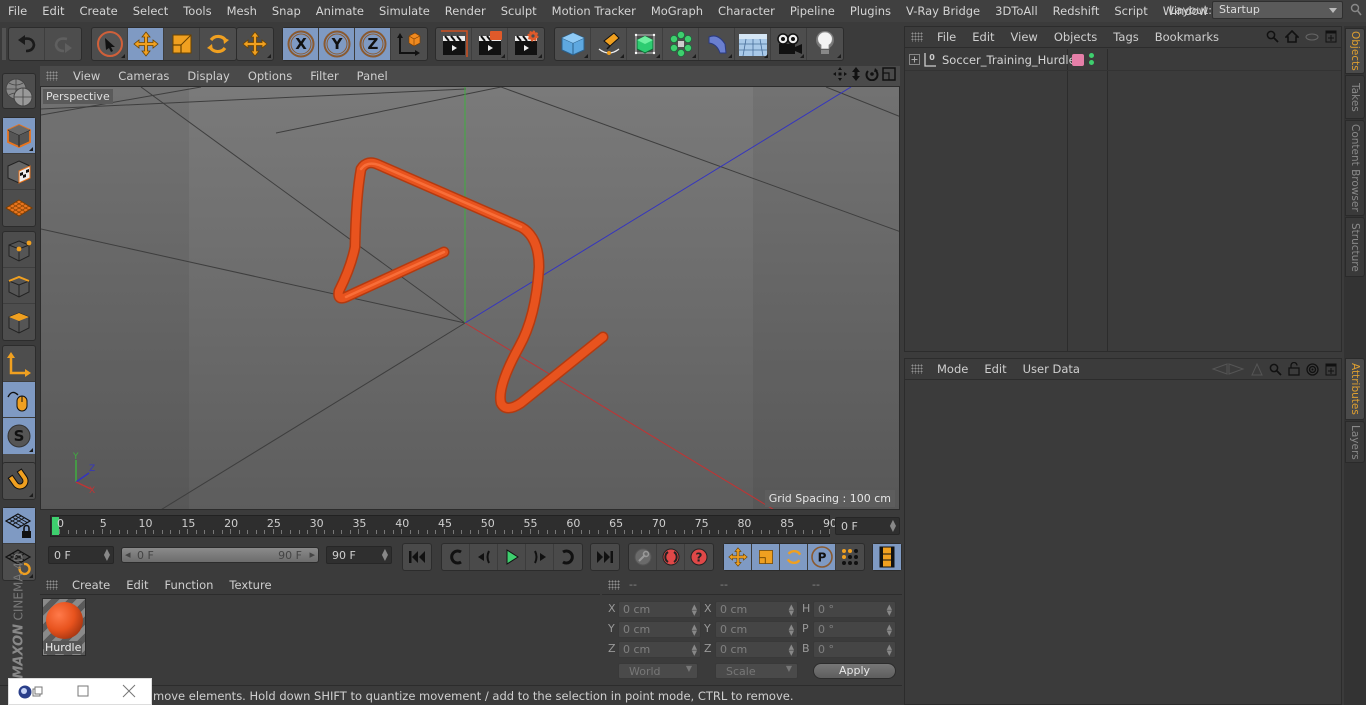  What do you see at coordinates (270, 76) in the screenshot?
I see `viewport-menu-options: Options` at bounding box center [270, 76].